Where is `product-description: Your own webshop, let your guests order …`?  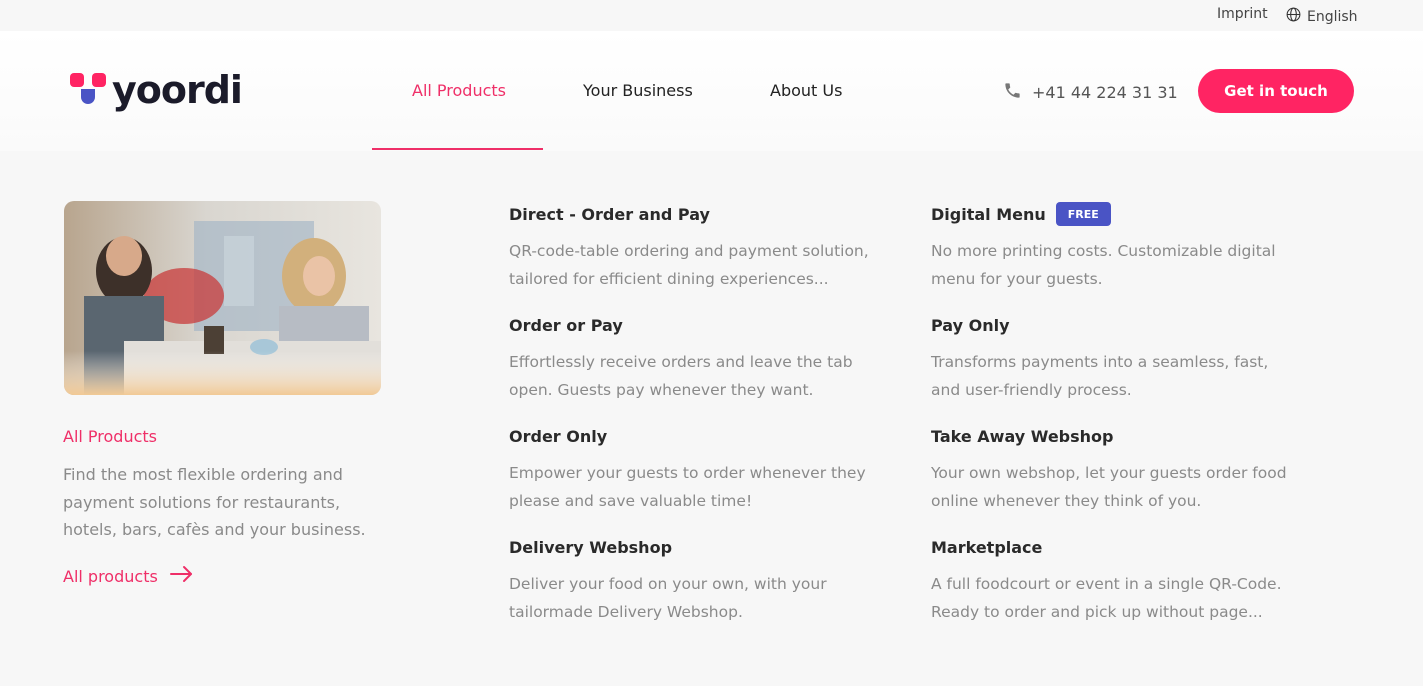 product-description: Your own webshop, let your guests order … is located at coordinates (1109, 487).